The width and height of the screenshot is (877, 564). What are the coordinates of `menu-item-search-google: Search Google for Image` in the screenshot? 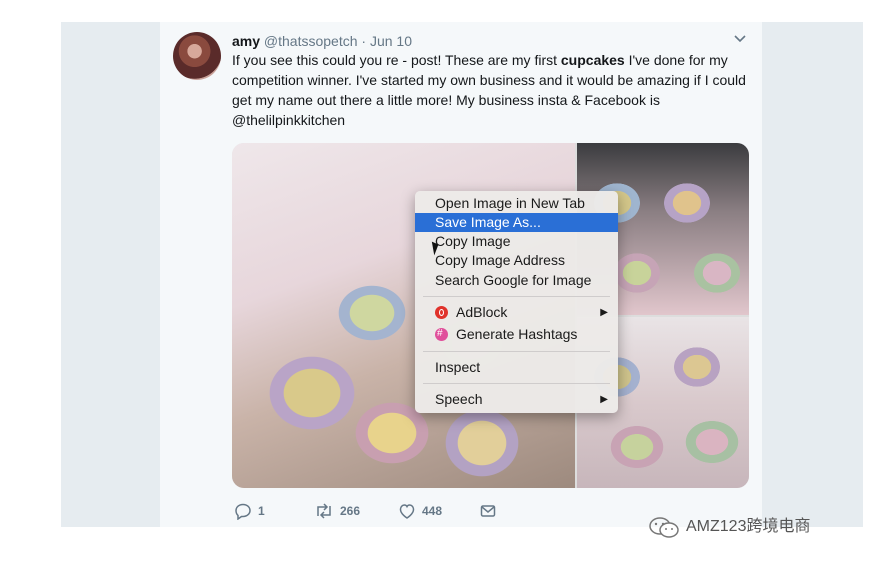 It's located at (516, 280).